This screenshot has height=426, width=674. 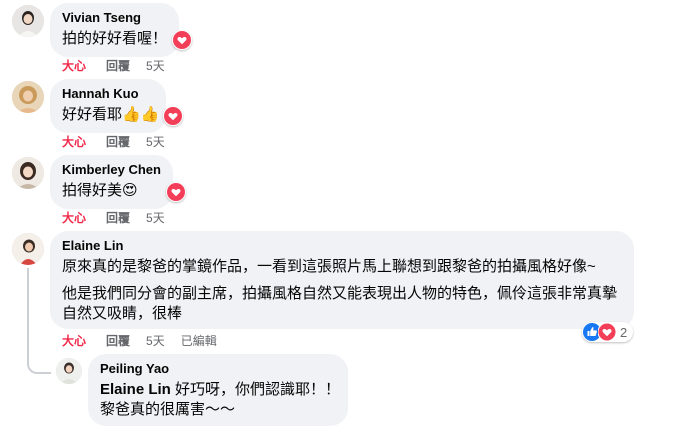 What do you see at coordinates (168, 409) in the screenshot?
I see `reply-text-line: 黎爸真的很厲害～～` at bounding box center [168, 409].